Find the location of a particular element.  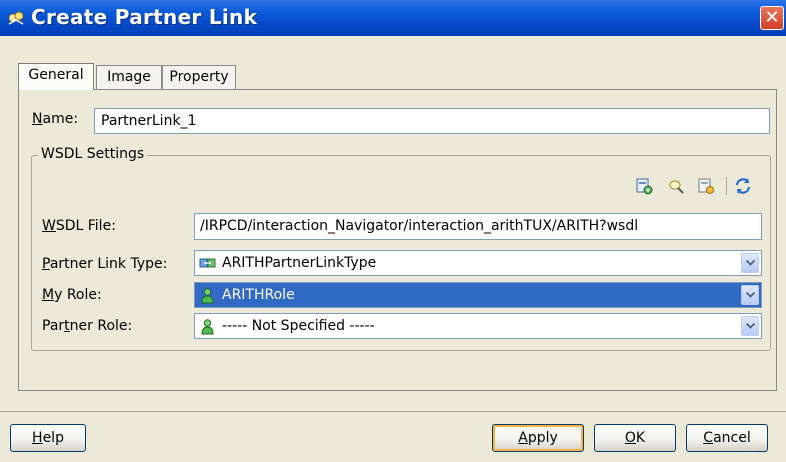

apply-button: Apply is located at coordinates (538, 438).